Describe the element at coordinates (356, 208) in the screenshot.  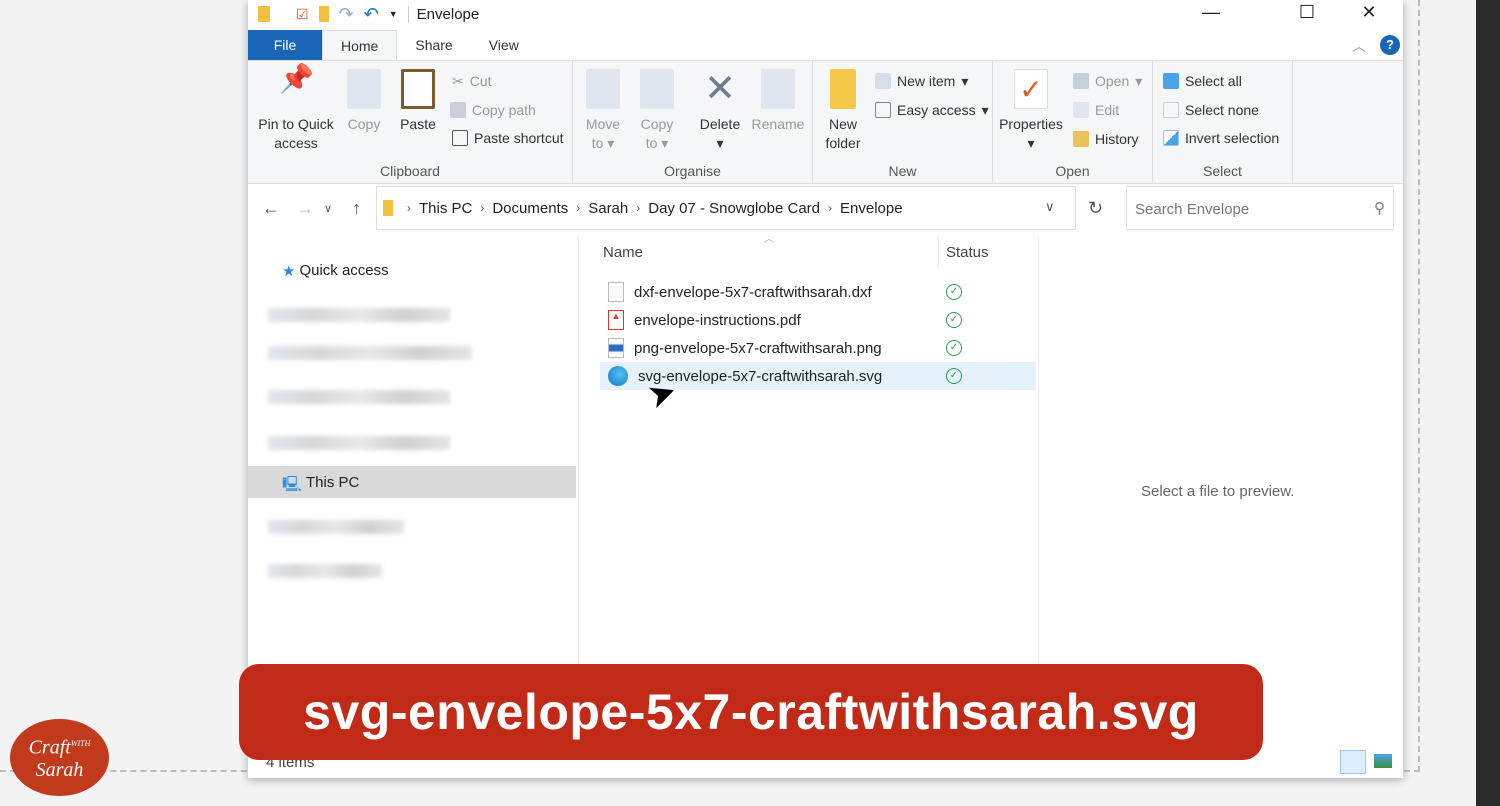
I see `up-icon: ↑` at that location.